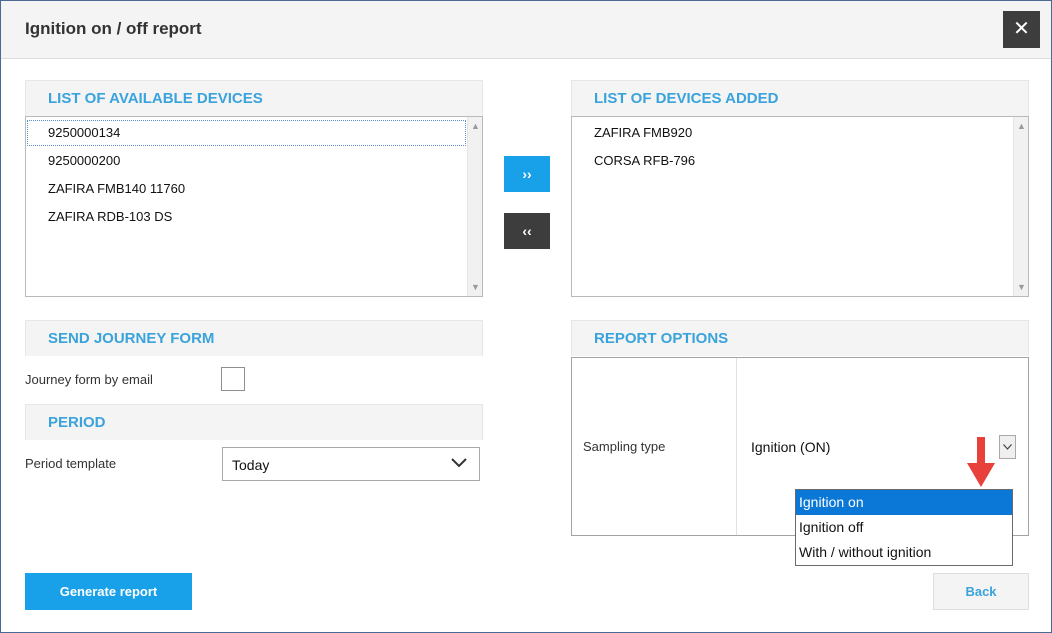 The image size is (1052, 633). Describe the element at coordinates (155, 98) in the screenshot. I see `available-devices-heading: LIST OF AVAILABLE DEVICES` at that location.